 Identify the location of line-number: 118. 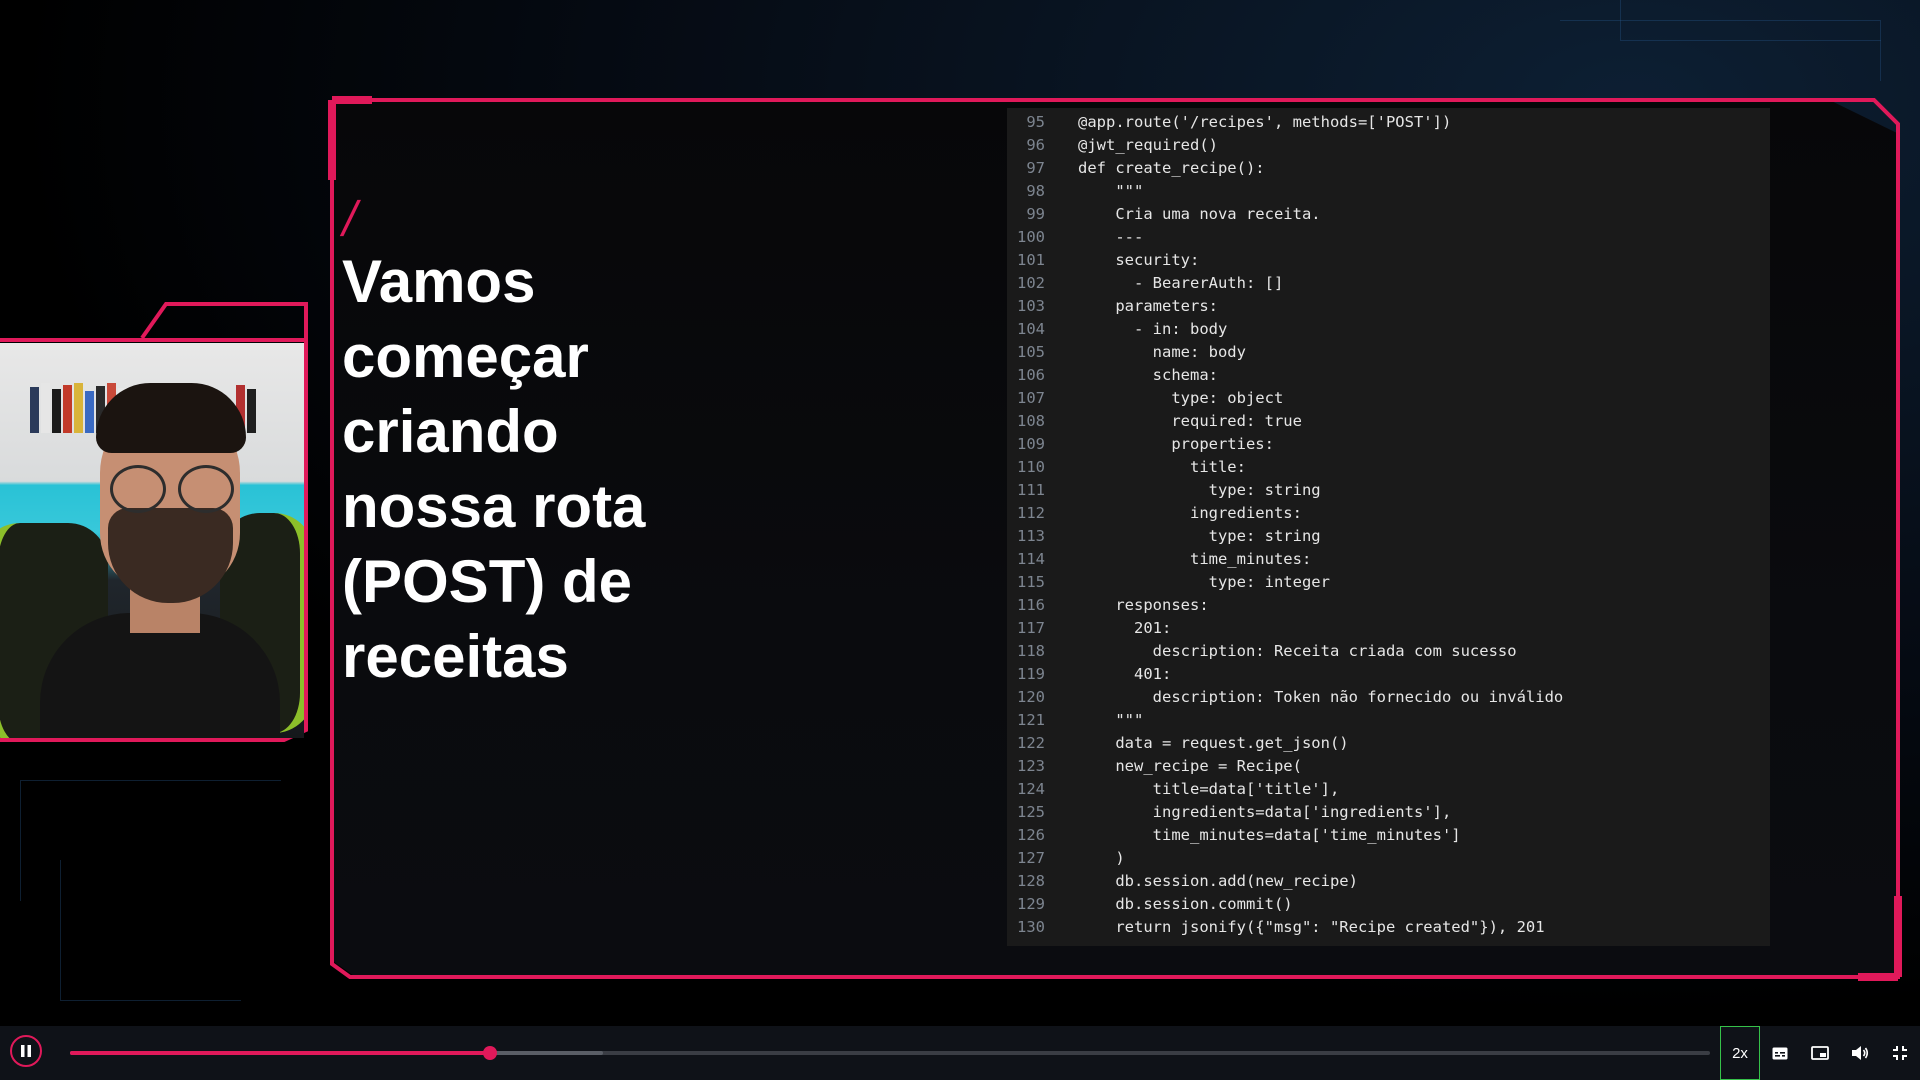
(1031, 651).